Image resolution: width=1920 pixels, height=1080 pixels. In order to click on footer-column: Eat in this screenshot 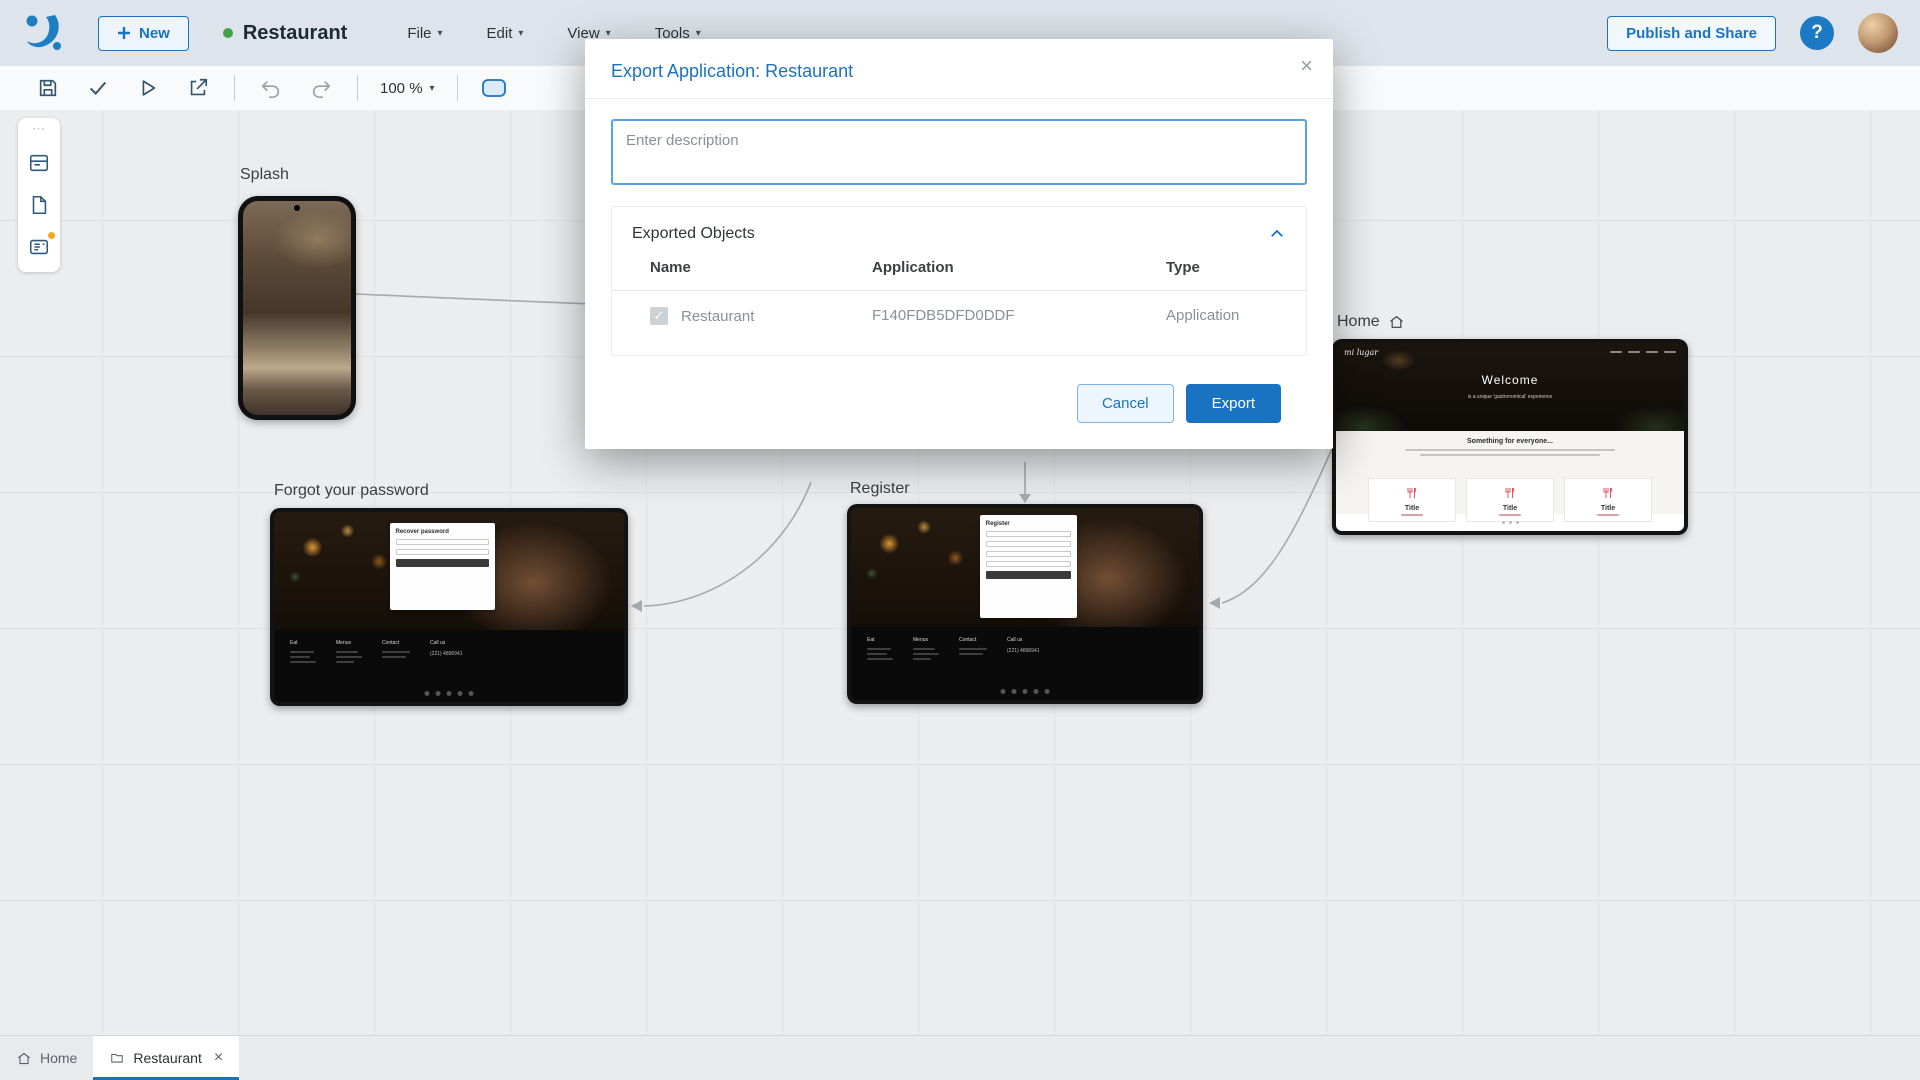, I will do `click(880, 668)`.